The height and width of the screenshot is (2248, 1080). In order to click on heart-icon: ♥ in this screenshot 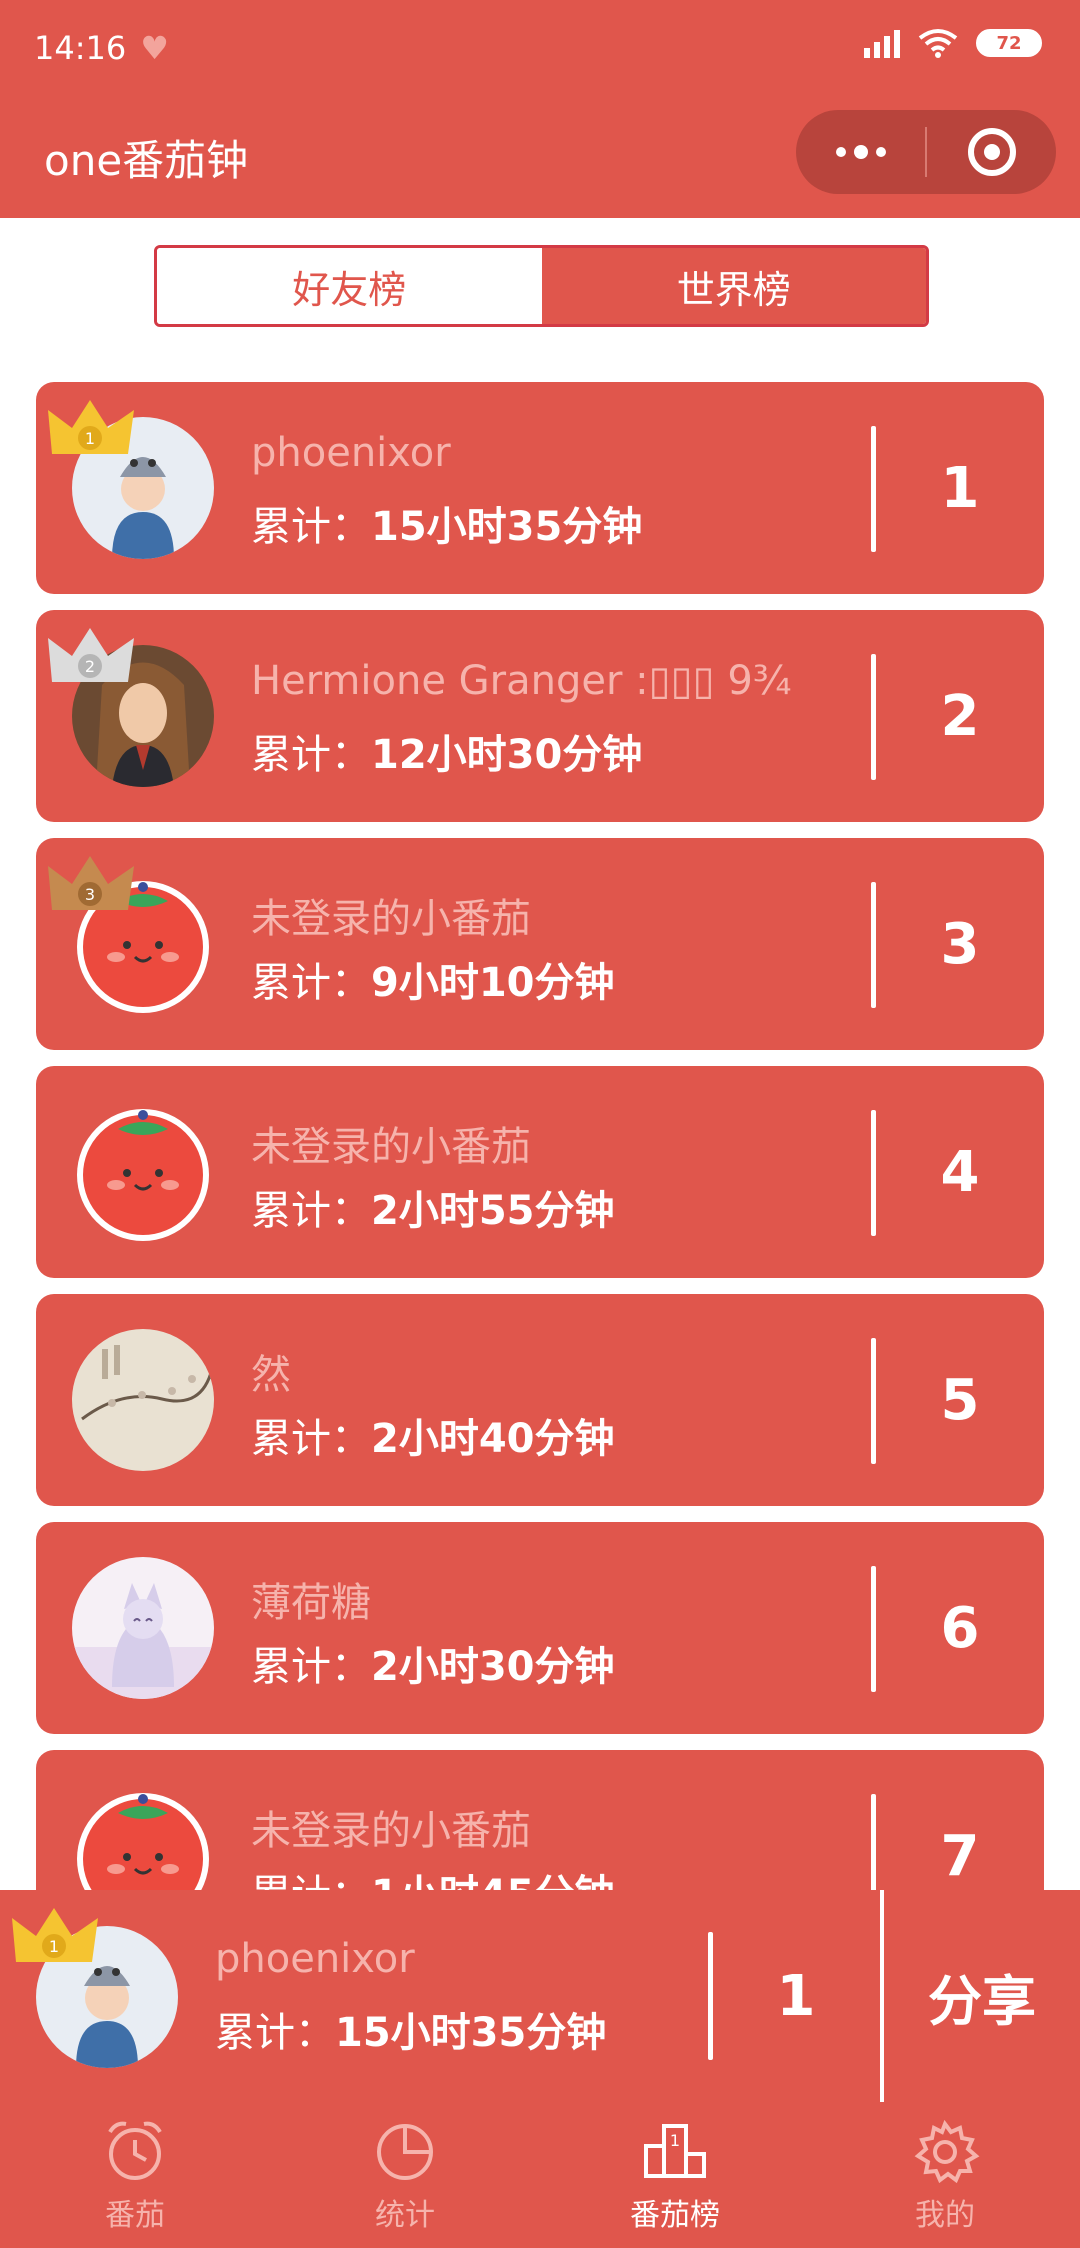, I will do `click(154, 48)`.